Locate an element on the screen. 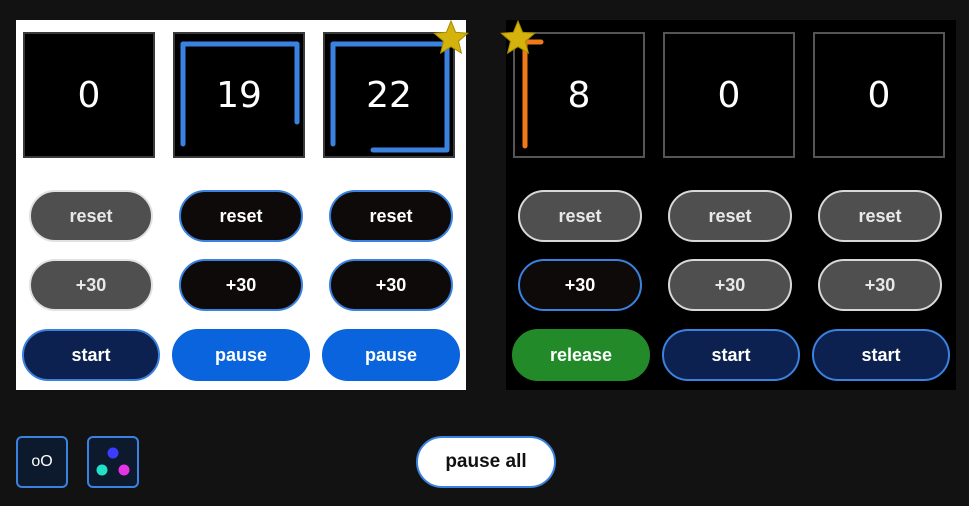 This screenshot has width=969, height=506. timer-display-3: 0 is located at coordinates (879, 95).